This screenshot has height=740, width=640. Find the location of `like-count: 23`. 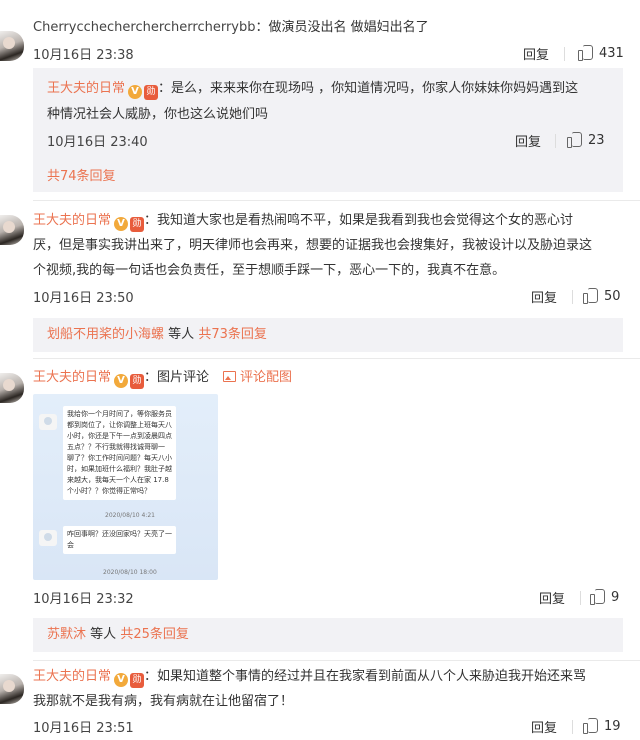

like-count: 23 is located at coordinates (596, 140).